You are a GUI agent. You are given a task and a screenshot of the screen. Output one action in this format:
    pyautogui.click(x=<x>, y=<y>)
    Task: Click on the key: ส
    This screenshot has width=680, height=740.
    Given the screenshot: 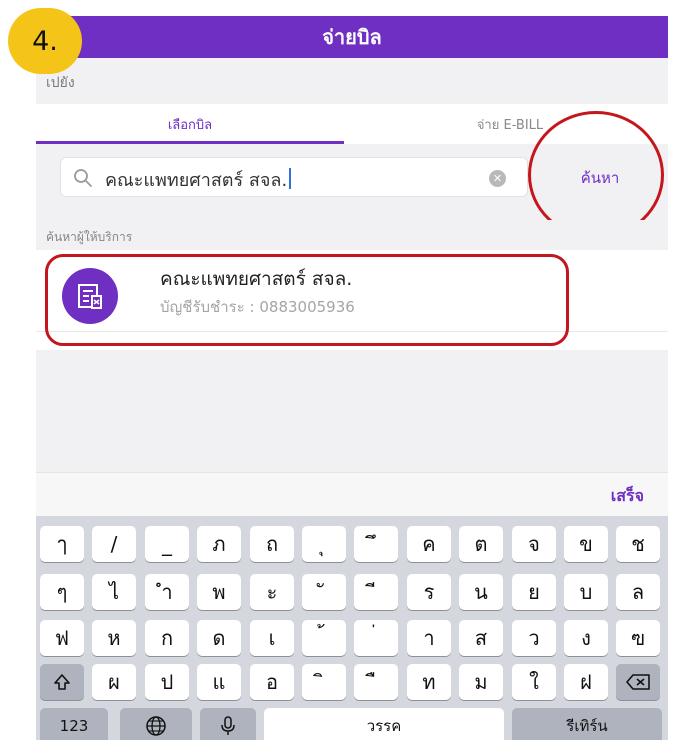 What is the action you would take?
    pyautogui.click(x=481, y=638)
    